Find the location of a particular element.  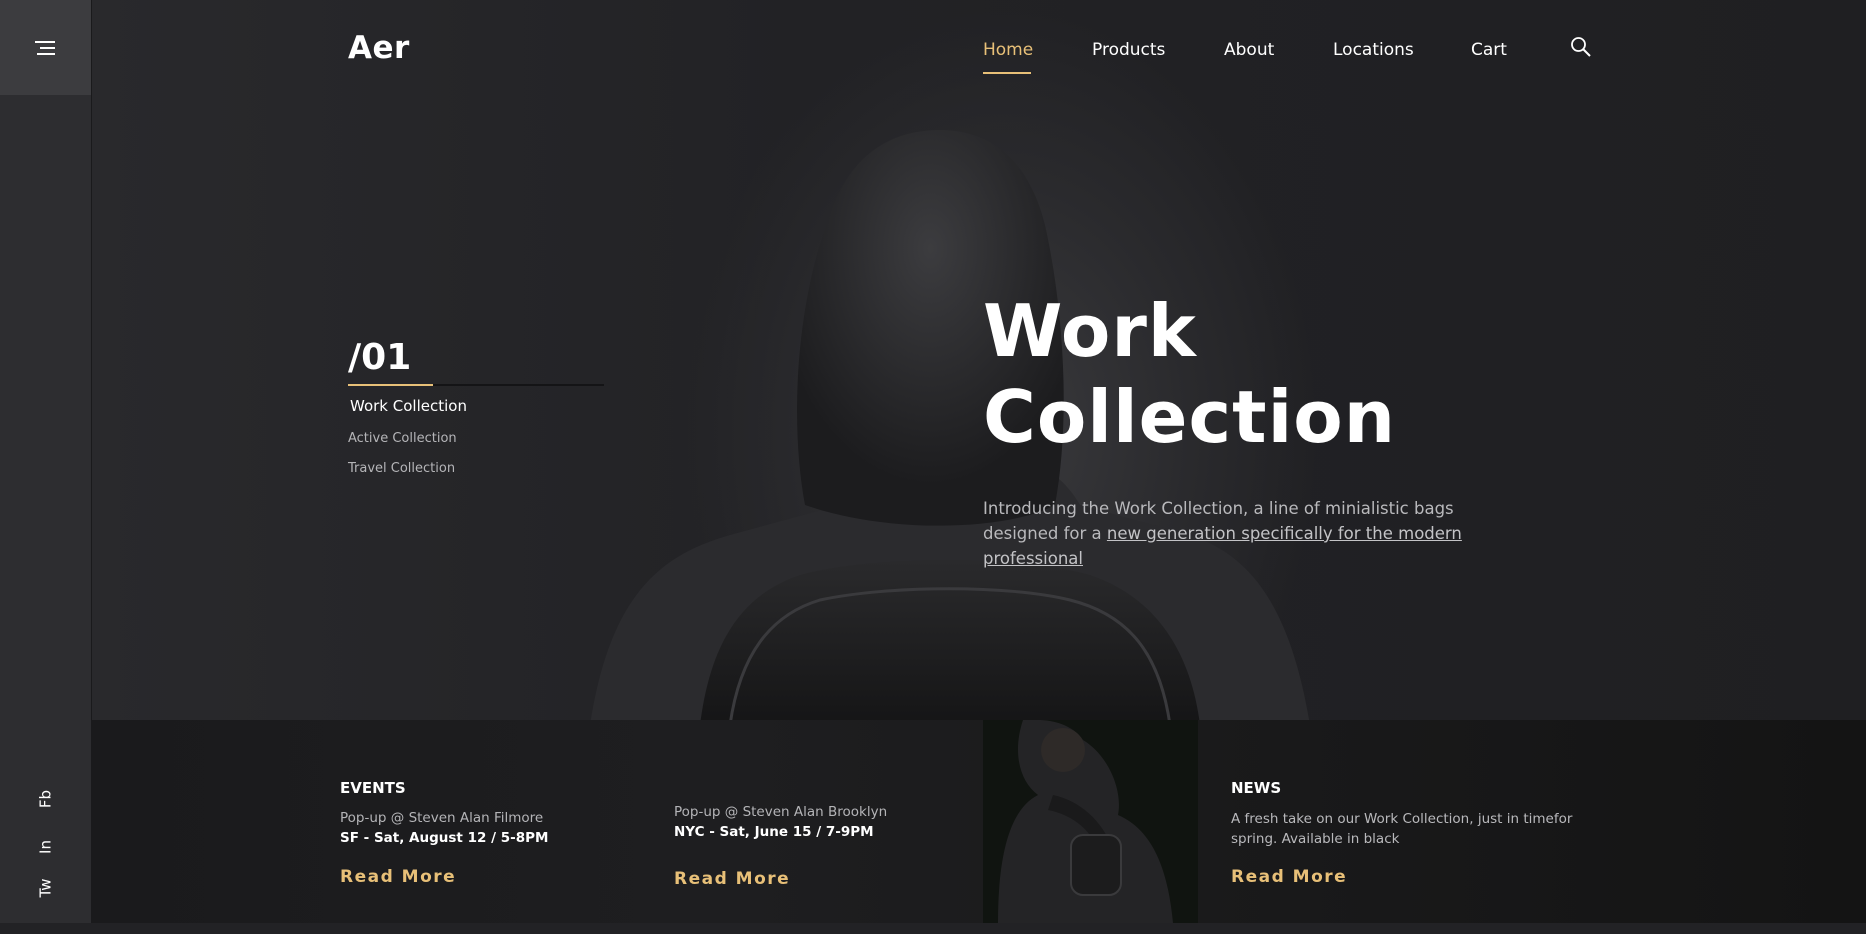

event-2-detail: NYC - Sat, June 15 / 7-9PM is located at coordinates (774, 832).